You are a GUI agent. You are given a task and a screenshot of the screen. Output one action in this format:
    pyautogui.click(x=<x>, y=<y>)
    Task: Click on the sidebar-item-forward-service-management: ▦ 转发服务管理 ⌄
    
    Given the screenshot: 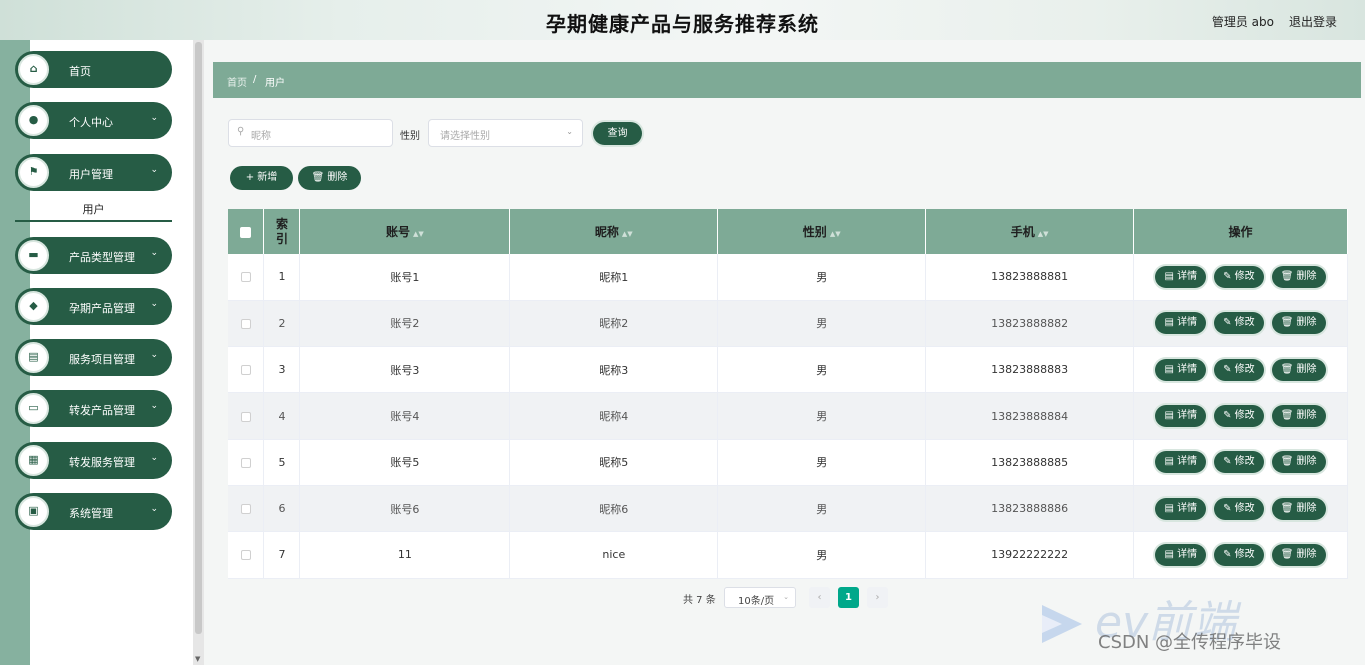 What is the action you would take?
    pyautogui.click(x=93, y=460)
    